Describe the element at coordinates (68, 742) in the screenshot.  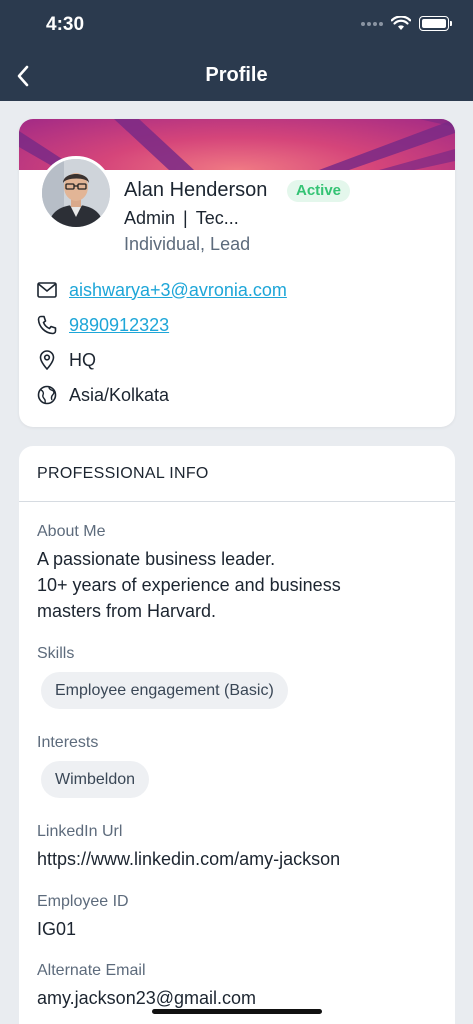
I see `interests-label: Interests` at that location.